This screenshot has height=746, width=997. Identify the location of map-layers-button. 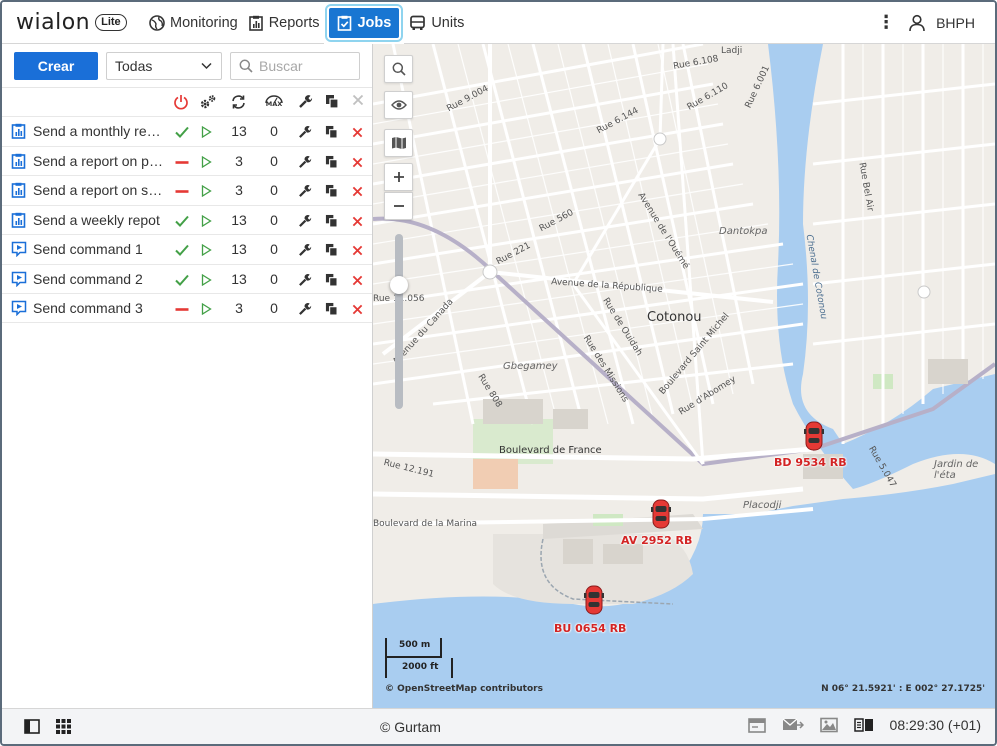
(398, 143).